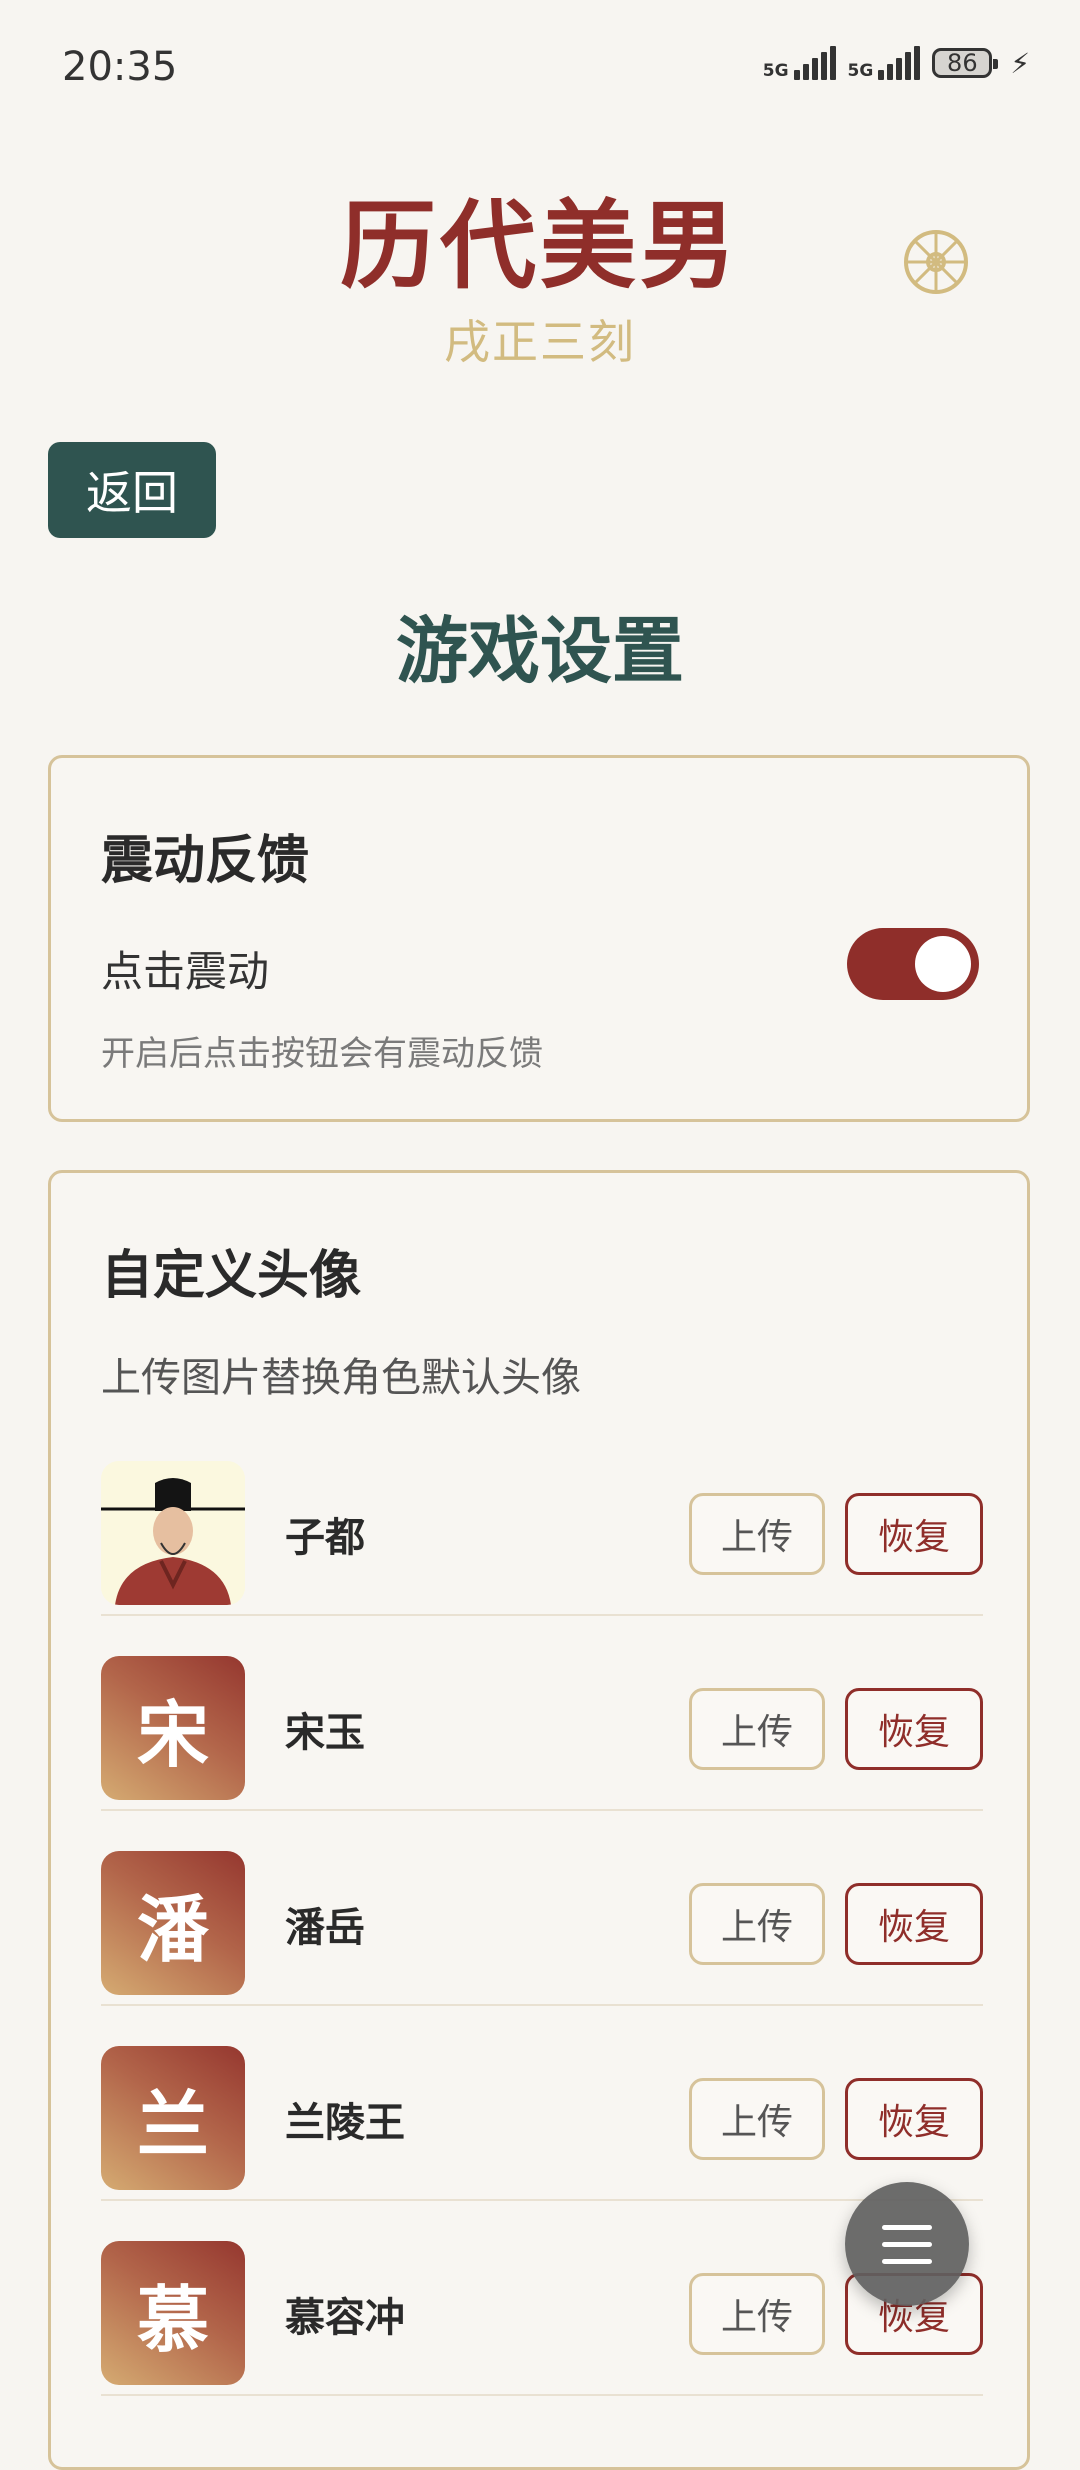 The image size is (1080, 2470). What do you see at coordinates (341, 1378) in the screenshot?
I see `avatar-card-description: 上传图片替换角色默认头像` at bounding box center [341, 1378].